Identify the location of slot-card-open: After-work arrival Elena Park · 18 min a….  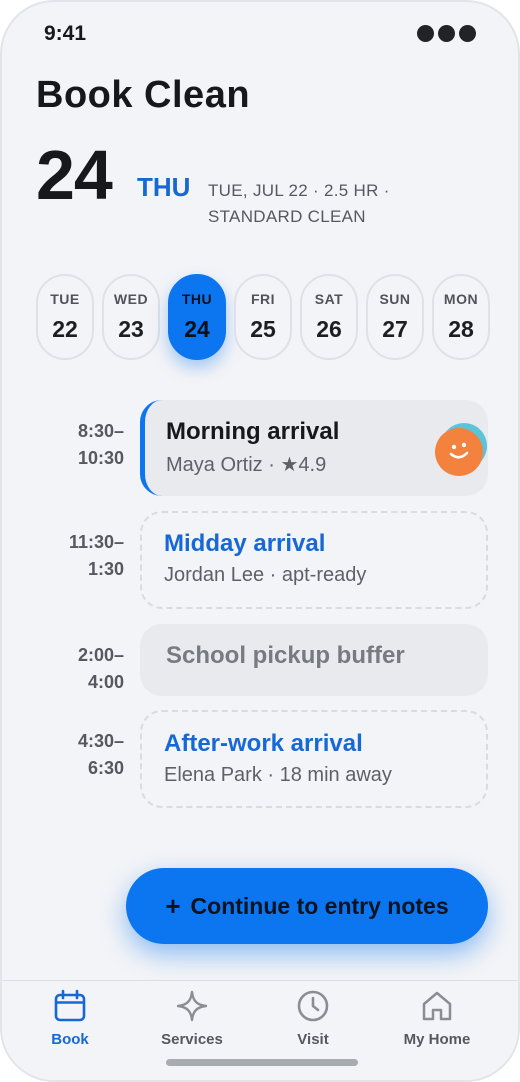
(314, 759).